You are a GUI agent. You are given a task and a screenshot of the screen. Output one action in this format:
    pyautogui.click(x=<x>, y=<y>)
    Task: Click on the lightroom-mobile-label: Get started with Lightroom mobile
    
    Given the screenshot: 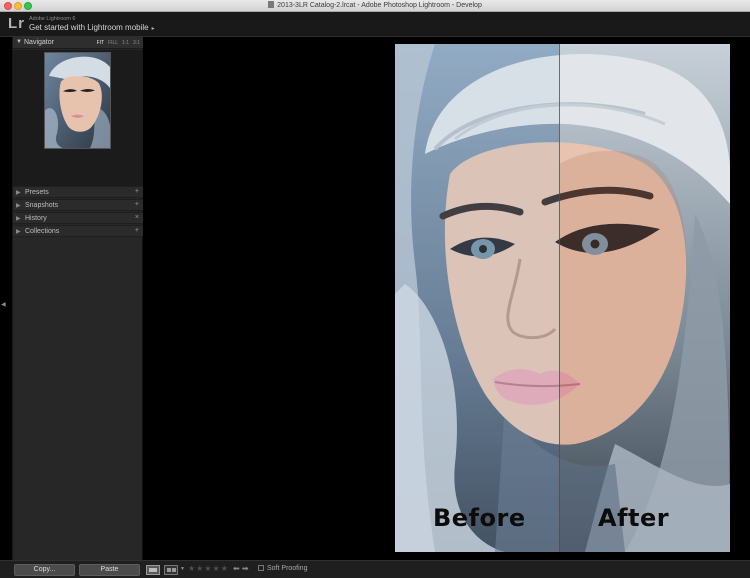 What is the action you would take?
    pyautogui.click(x=89, y=27)
    